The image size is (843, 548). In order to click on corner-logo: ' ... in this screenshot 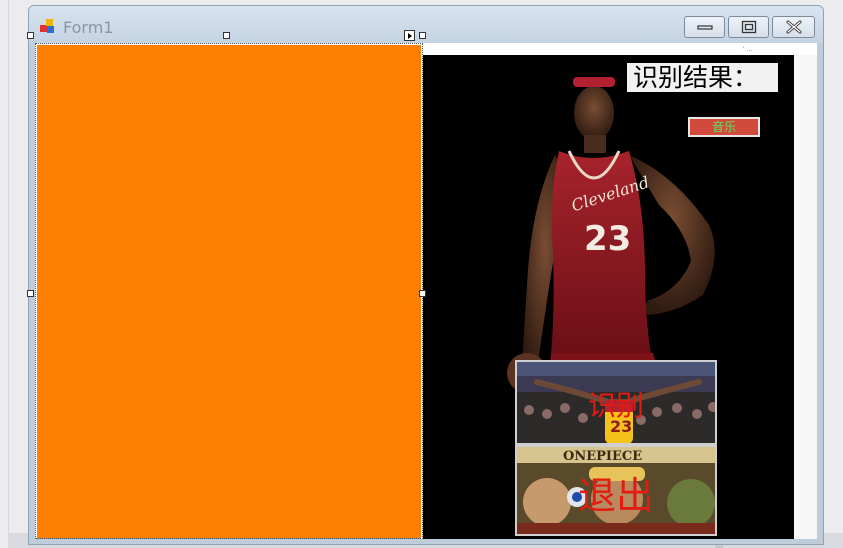, I will do `click(748, 49)`.